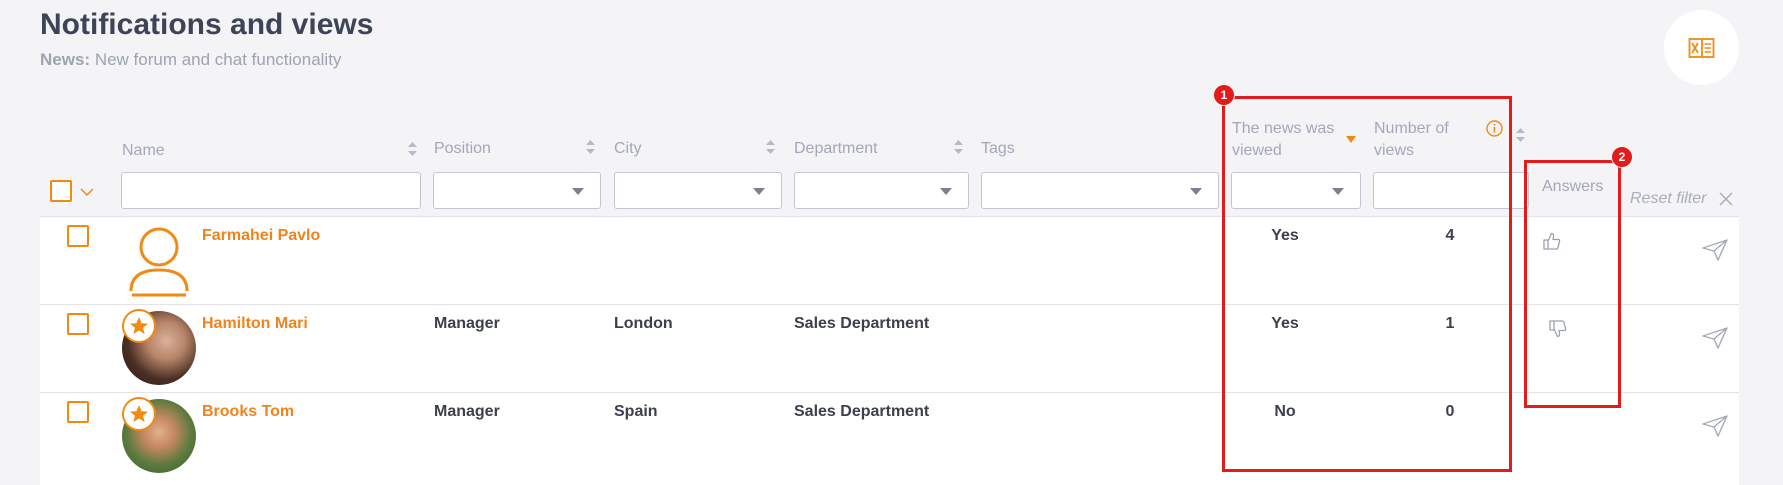 The width and height of the screenshot is (1783, 485). Describe the element at coordinates (1100, 190) in the screenshot. I see `tags-filter-select` at that location.